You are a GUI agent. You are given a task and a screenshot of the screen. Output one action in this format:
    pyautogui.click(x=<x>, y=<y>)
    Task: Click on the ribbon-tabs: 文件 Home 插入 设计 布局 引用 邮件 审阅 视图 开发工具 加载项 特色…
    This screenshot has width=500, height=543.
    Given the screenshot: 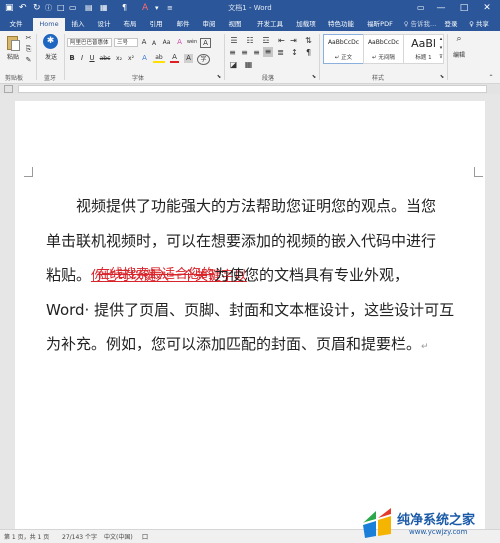 What is the action you would take?
    pyautogui.click(x=250, y=24)
    